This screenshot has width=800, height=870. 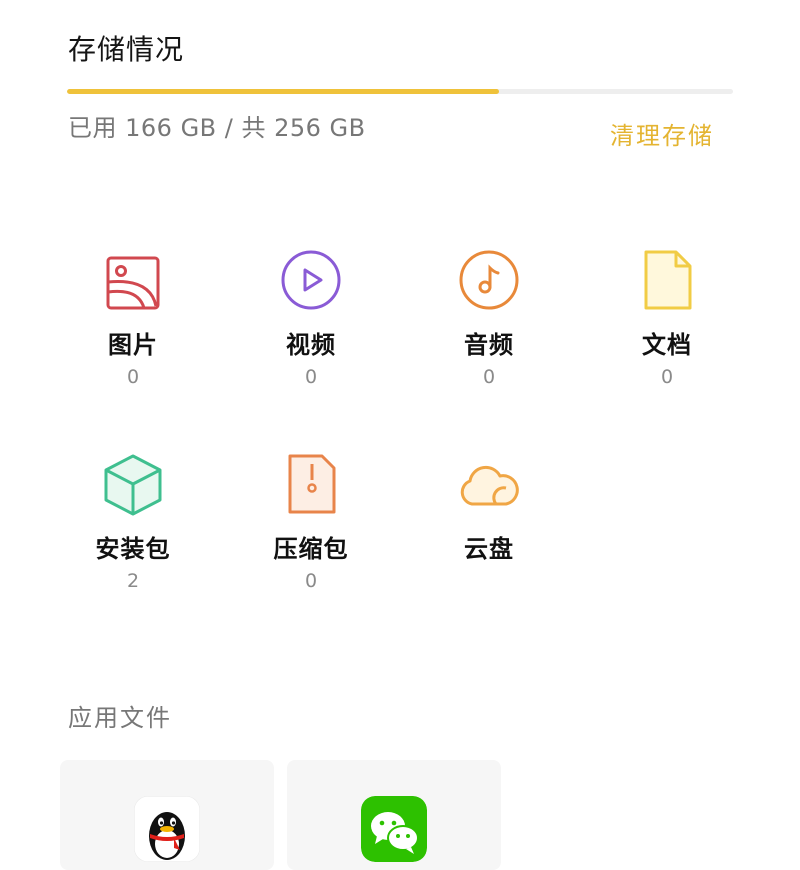 I want to click on qq-penguin-icon, so click(x=167, y=829).